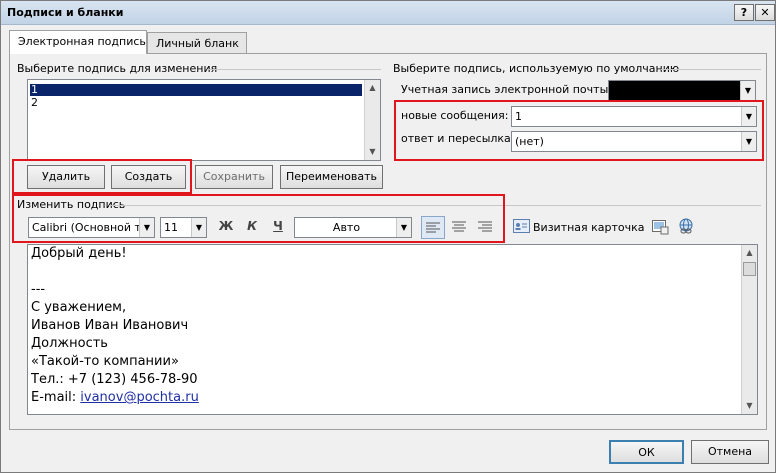 This screenshot has height=473, width=776. Describe the element at coordinates (372, 120) in the screenshot. I see `list-scrollbar: ▲ ▼` at that location.